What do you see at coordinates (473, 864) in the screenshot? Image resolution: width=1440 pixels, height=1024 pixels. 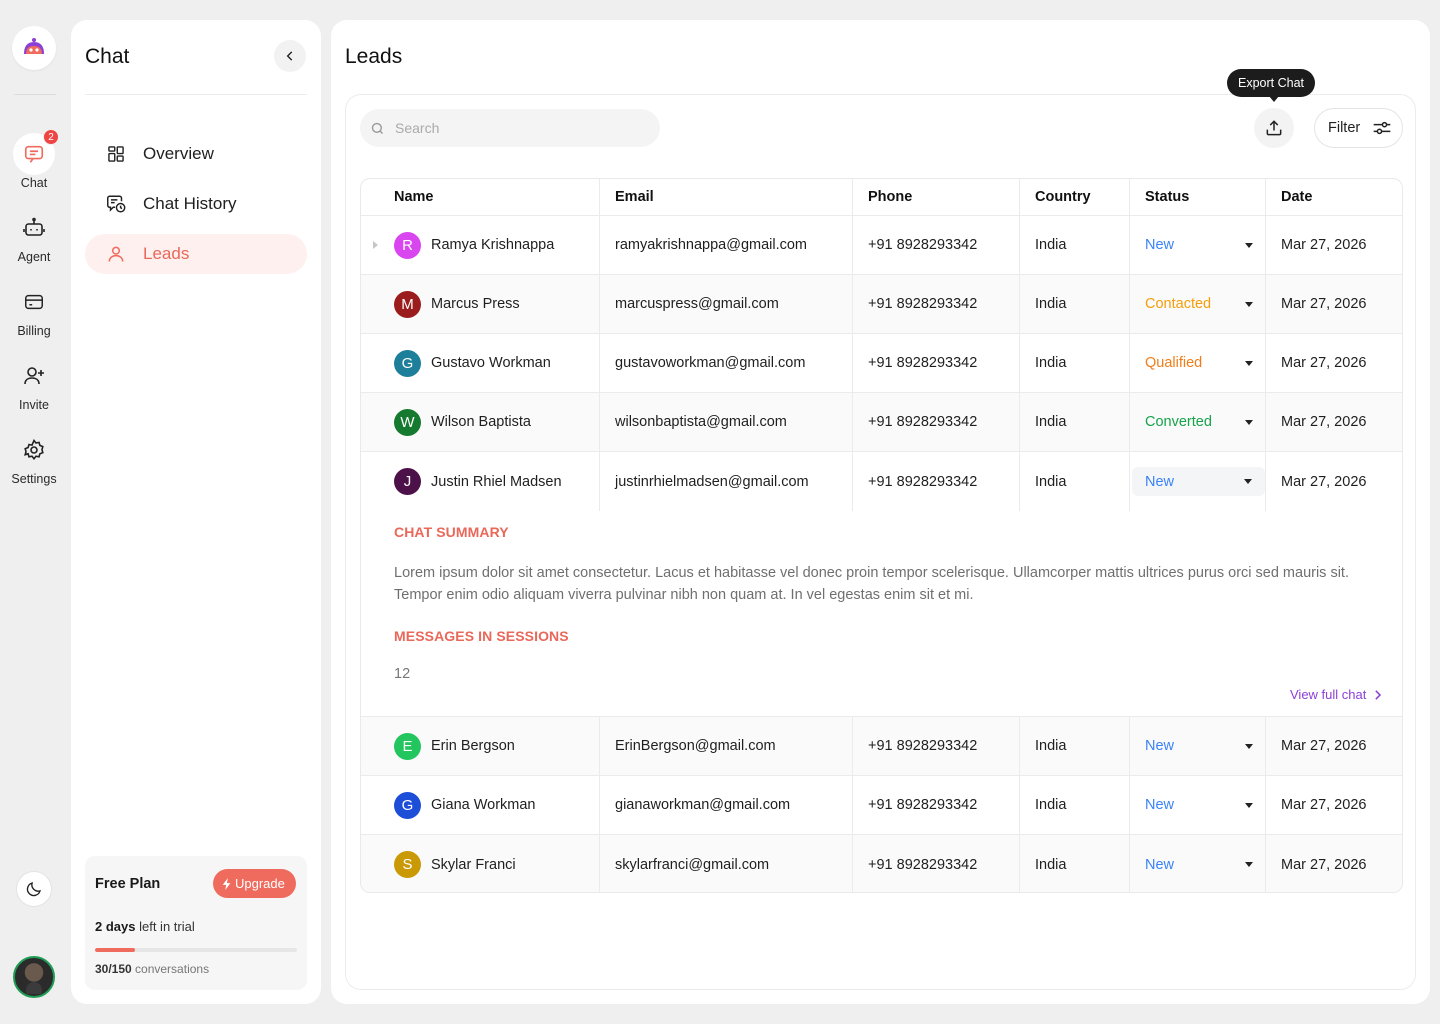 I see `lead-name: Skylar Franci` at bounding box center [473, 864].